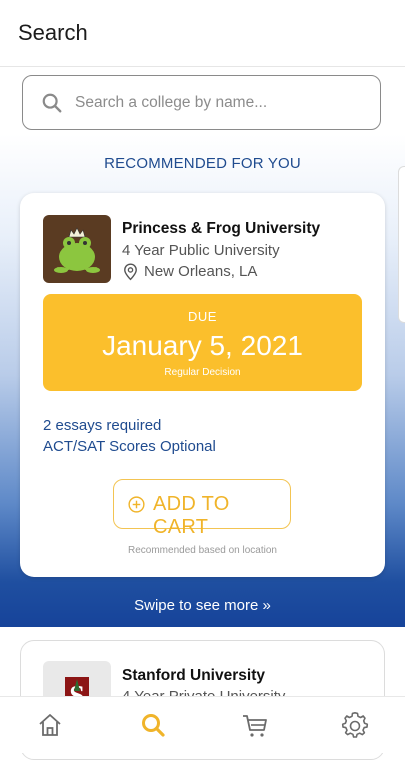 This screenshot has width=405, height=760. Describe the element at coordinates (50, 725) in the screenshot. I see `home-icon` at that location.